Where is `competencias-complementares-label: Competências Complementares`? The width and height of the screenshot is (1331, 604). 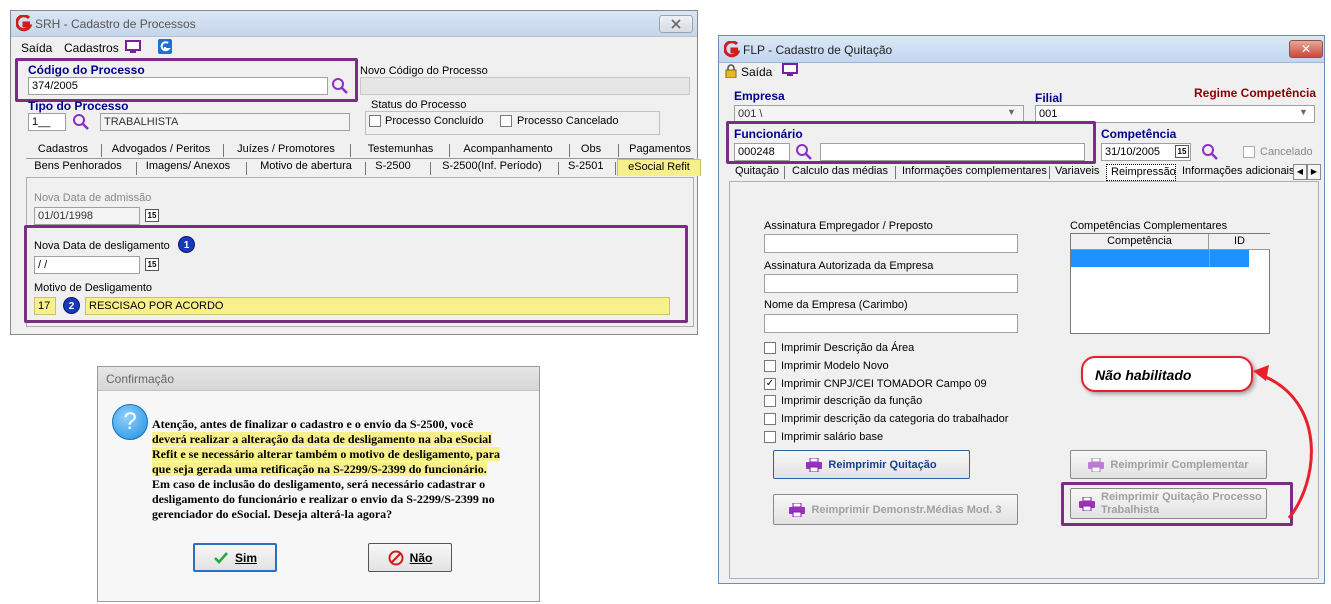 competencias-complementares-label: Competências Complementares is located at coordinates (1149, 226).